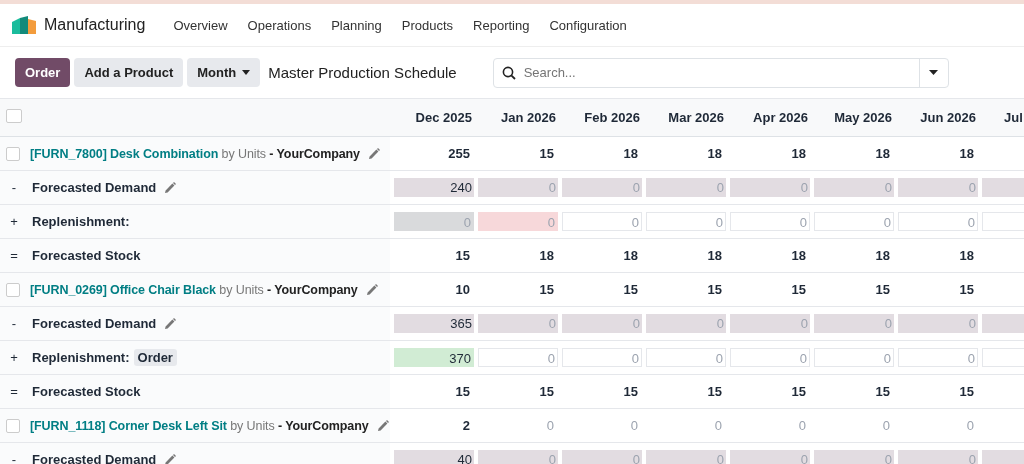 The image size is (1024, 464). Describe the element at coordinates (279, 25) in the screenshot. I see `menu-item: Operations` at that location.